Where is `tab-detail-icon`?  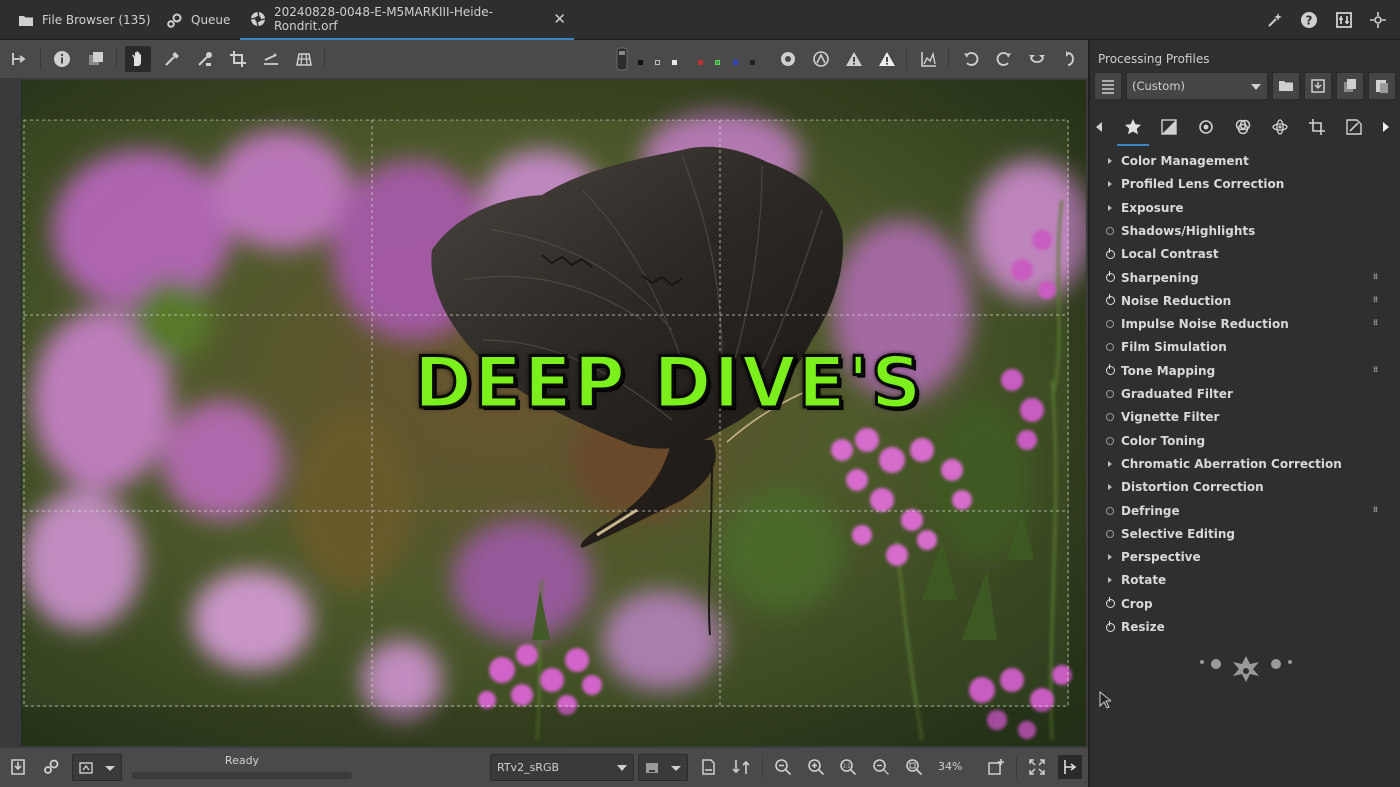 tab-detail-icon is located at coordinates (1206, 127).